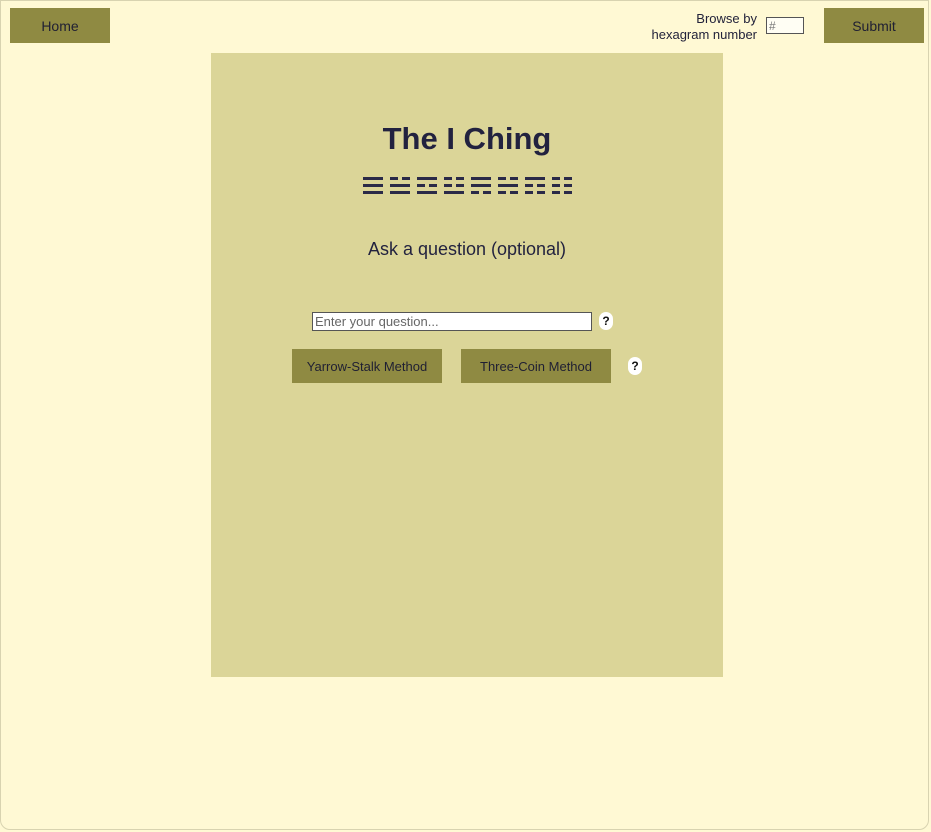  What do you see at coordinates (453, 185) in the screenshot?
I see `trigram-zhen-thunder-icon` at bounding box center [453, 185].